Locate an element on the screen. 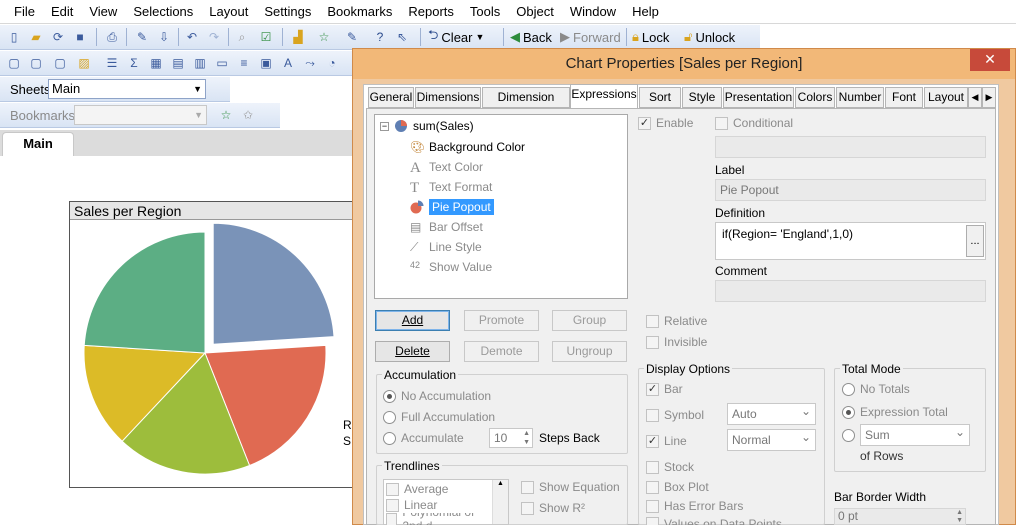 Image resolution: width=1016 pixels, height=525 pixels. accumulate-radio: Accumulate is located at coordinates (423, 438).